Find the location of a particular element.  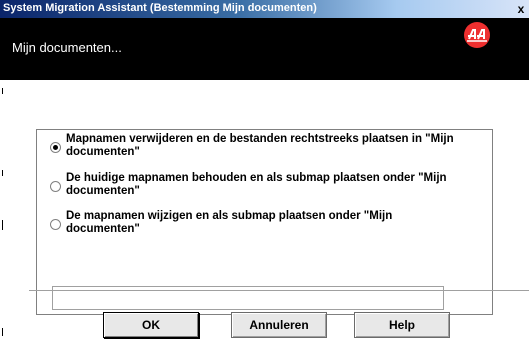

ok-button: OK is located at coordinates (151, 325).